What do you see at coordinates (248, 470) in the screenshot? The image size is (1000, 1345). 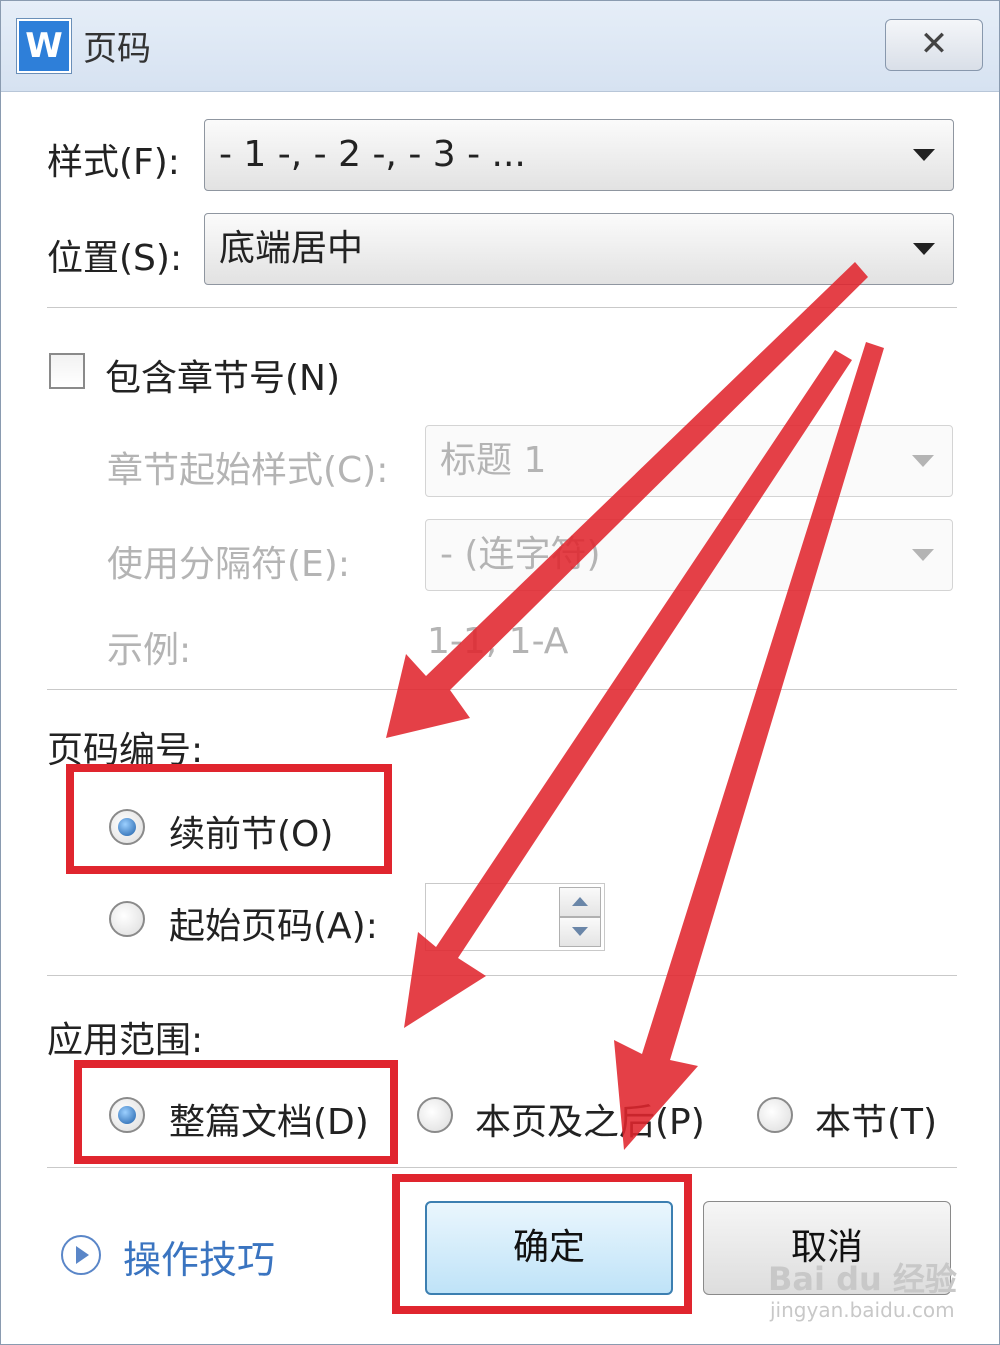 I see `chapter-style-label: 章节起始样式(C):` at bounding box center [248, 470].